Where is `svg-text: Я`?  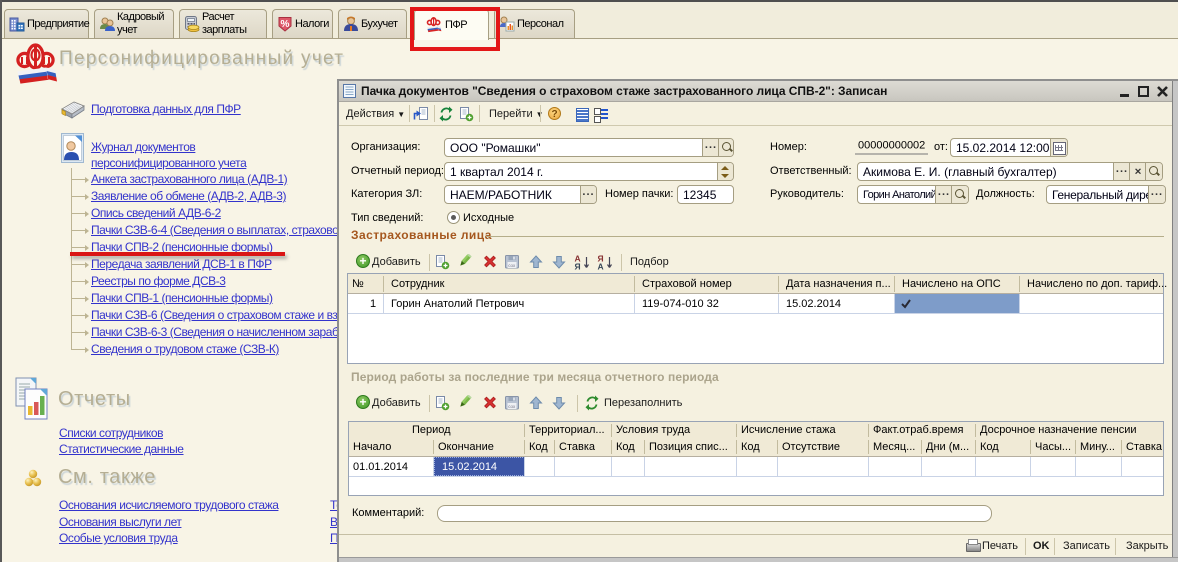
svg-text: Я is located at coordinates (578, 266).